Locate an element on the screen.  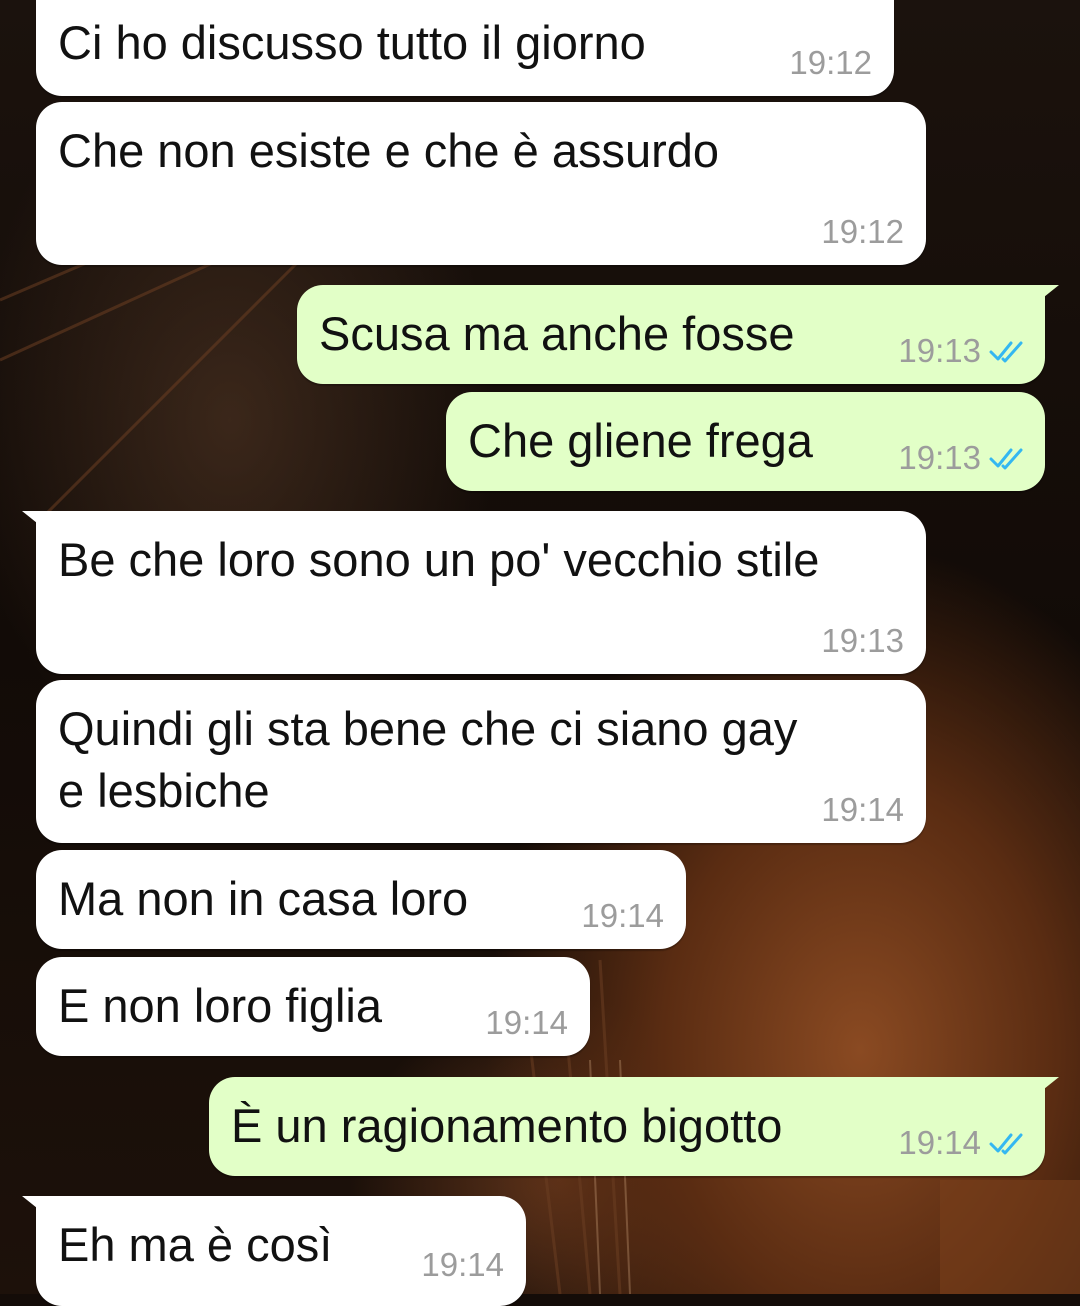
message-bubble-outgoing: Scusa ma anche fosse 19:13 is located at coordinates (678, 334).